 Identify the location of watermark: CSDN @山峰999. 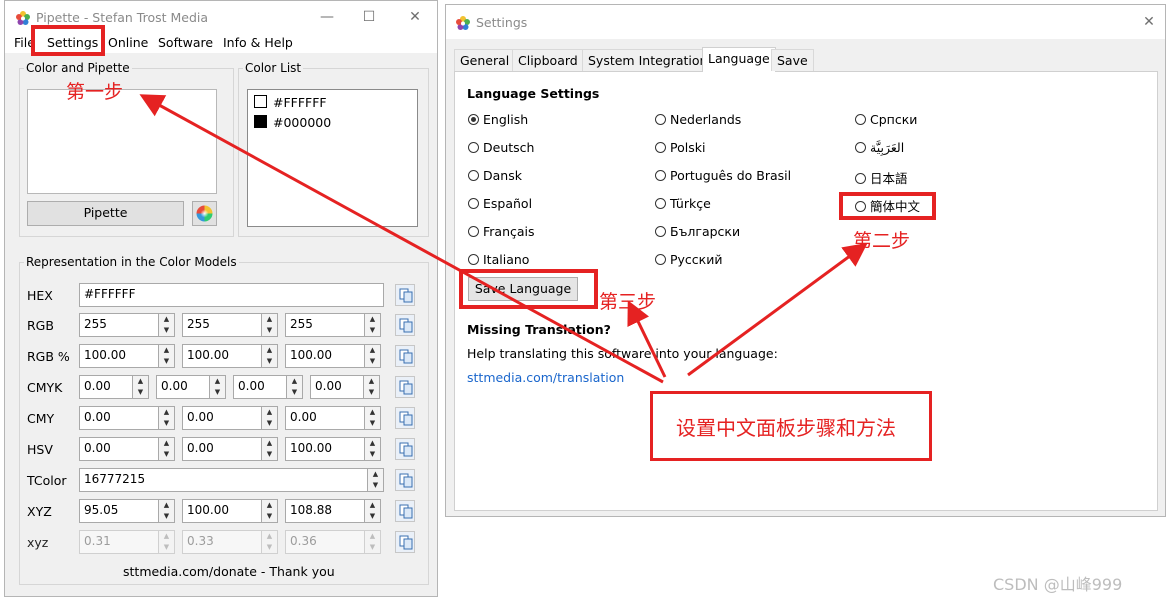
(1058, 584).